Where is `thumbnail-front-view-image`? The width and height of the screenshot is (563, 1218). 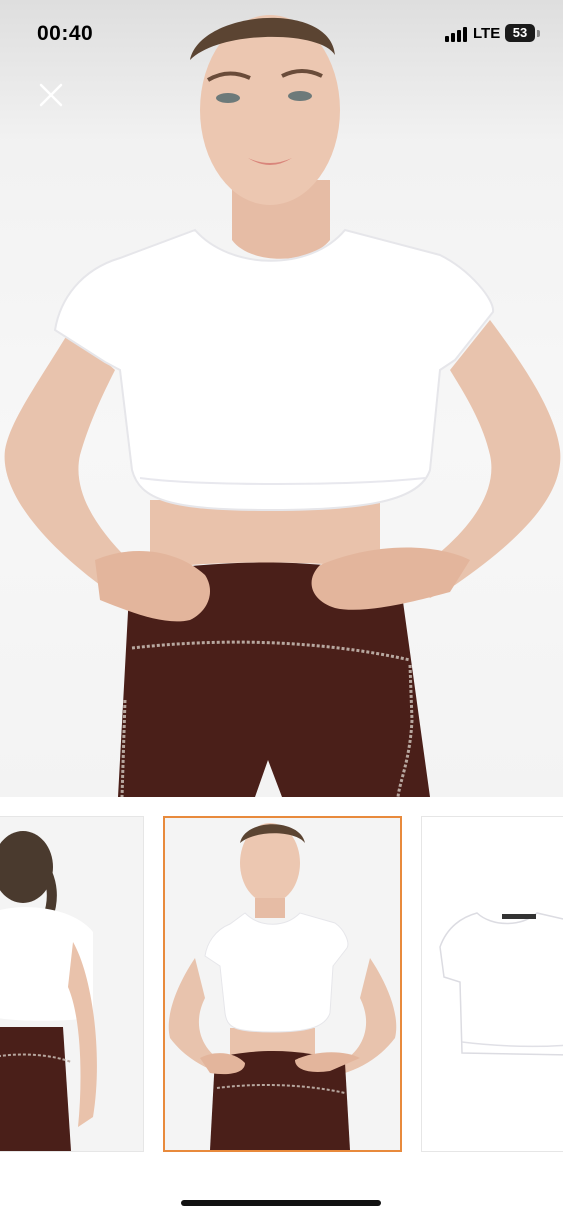 thumbnail-front-view-image is located at coordinates (282, 984).